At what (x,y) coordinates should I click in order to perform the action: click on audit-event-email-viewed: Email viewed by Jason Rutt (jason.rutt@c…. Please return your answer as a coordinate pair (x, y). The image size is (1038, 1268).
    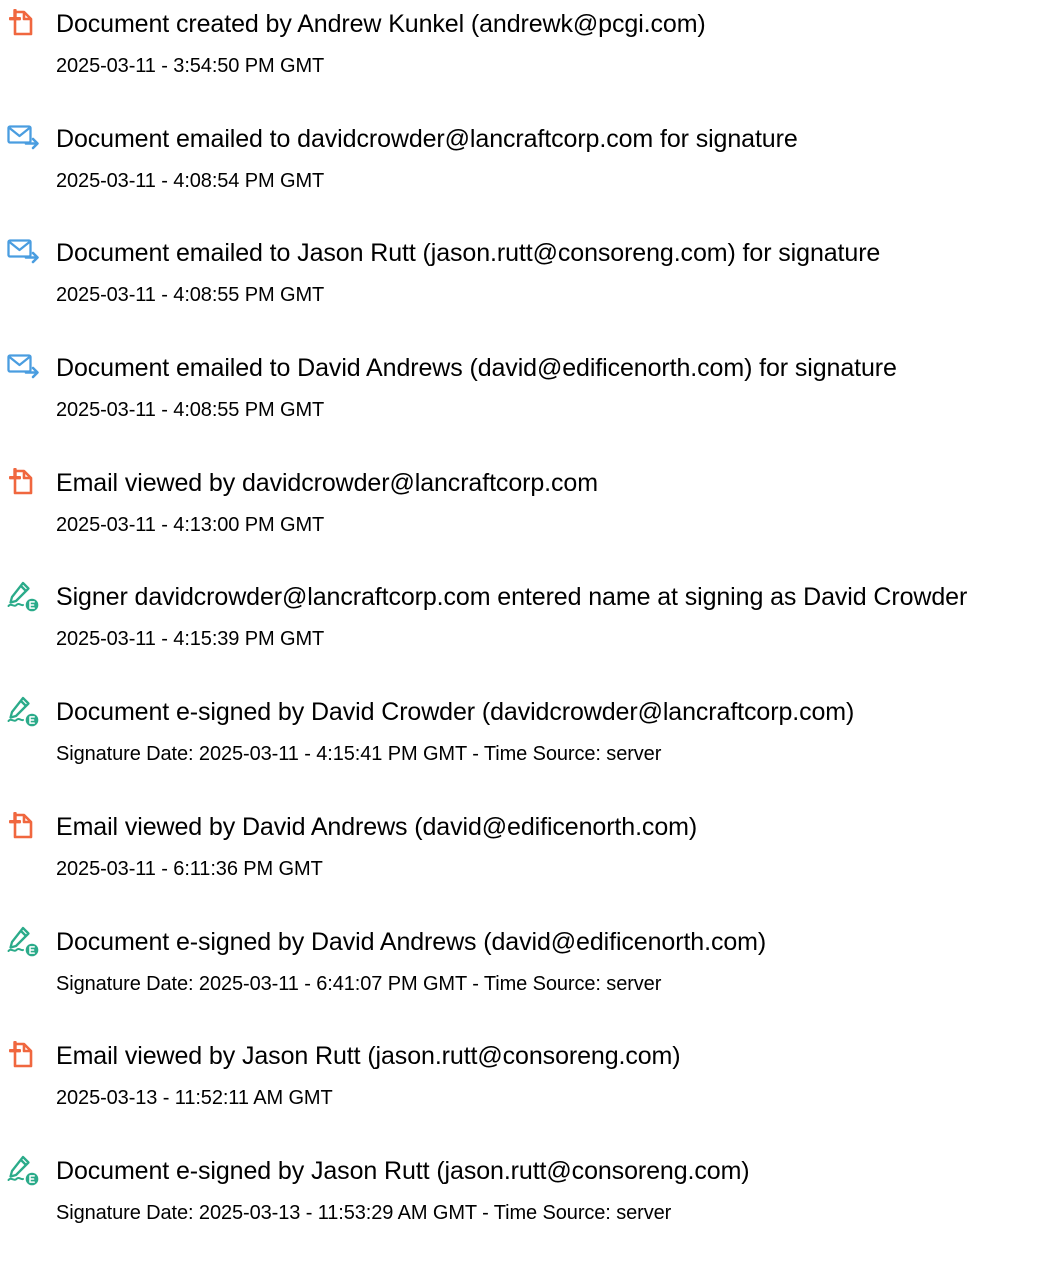
    Looking at the image, I should click on (519, 1095).